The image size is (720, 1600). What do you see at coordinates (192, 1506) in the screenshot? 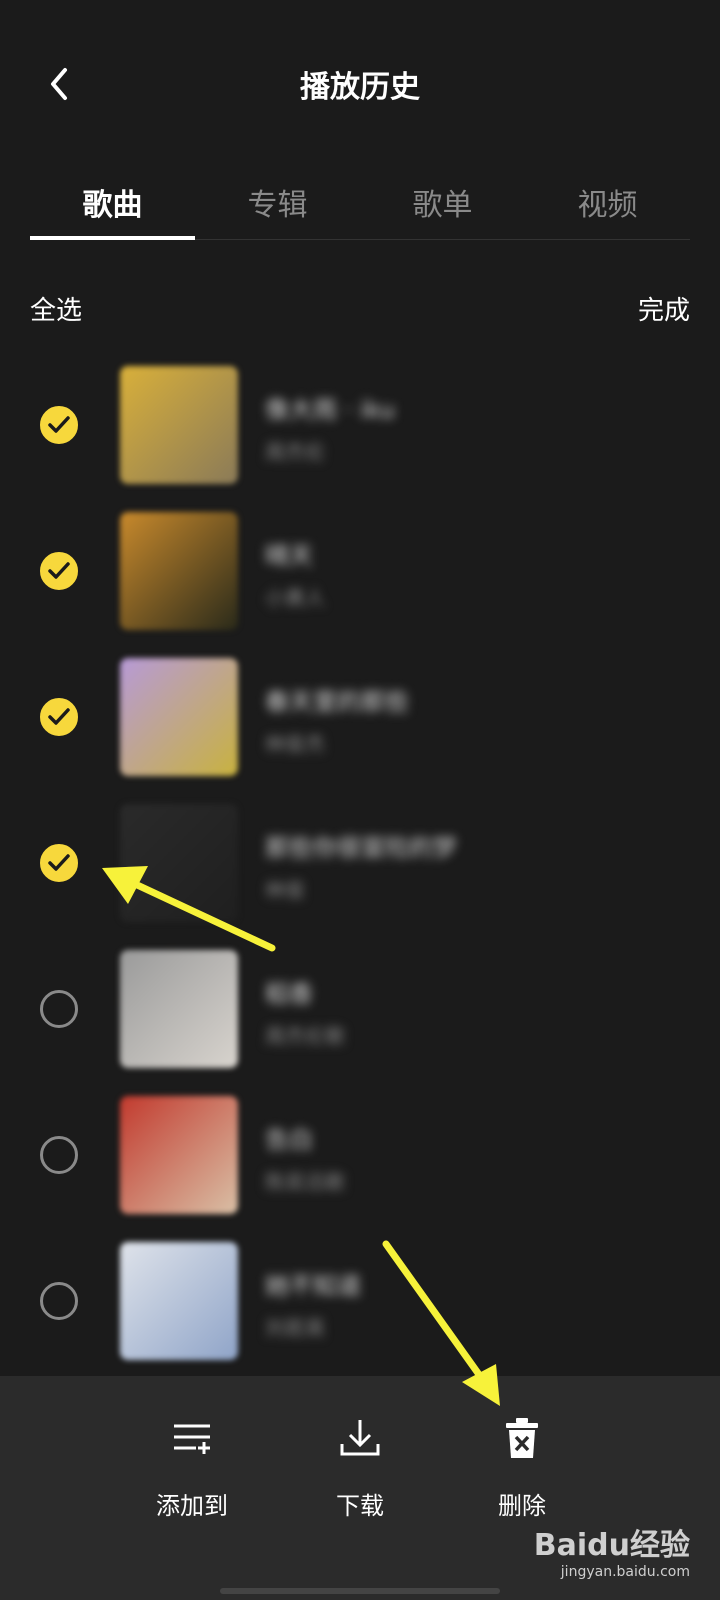
I see `add-to-label: 添加到` at bounding box center [192, 1506].